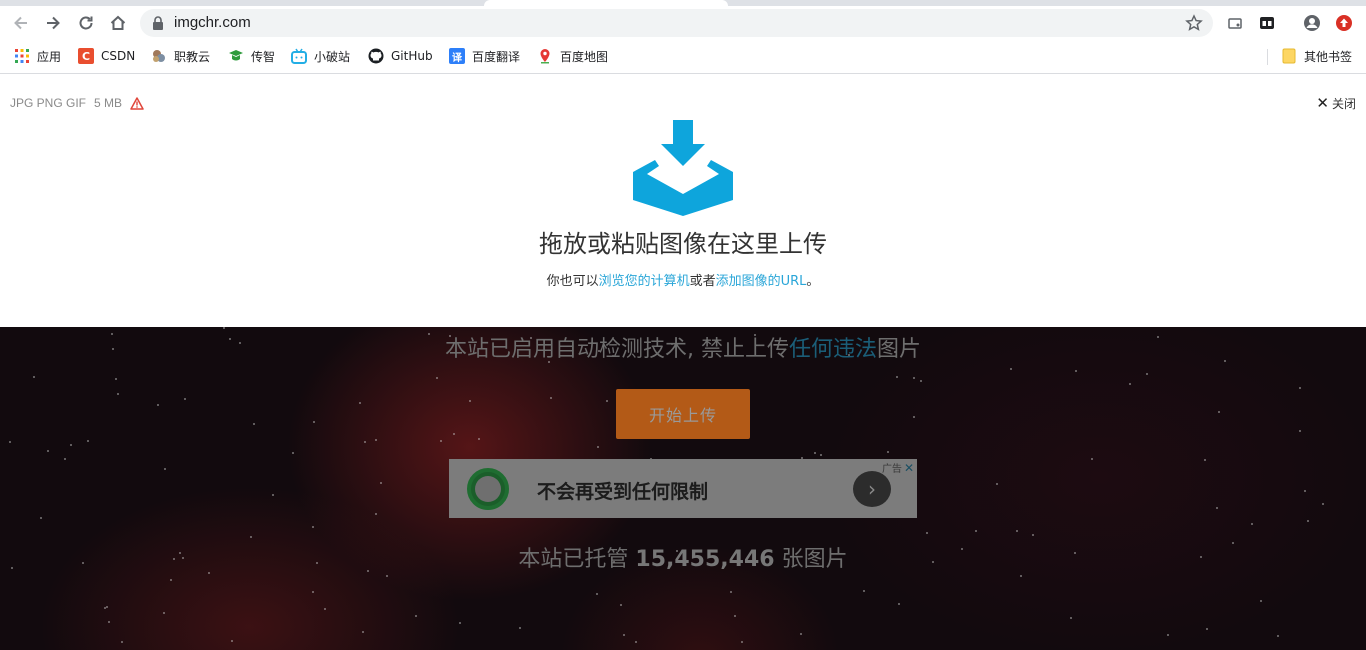 This screenshot has width=1366, height=650. Describe the element at coordinates (683, 347) in the screenshot. I see `notice-text: 本站已启用自动检测技术, 禁止上传任何违法图片` at that location.